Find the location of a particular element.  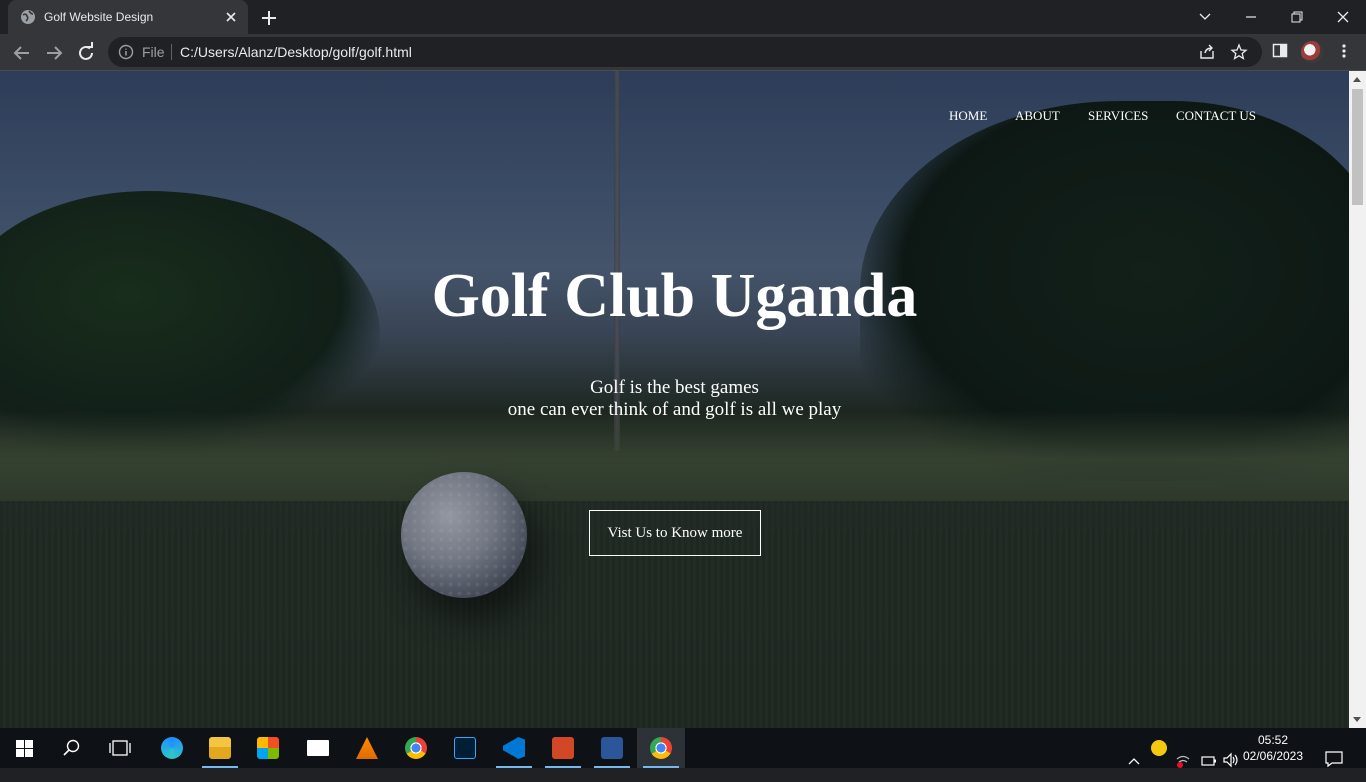

nav-services-link: SERVICES is located at coordinates (1118, 116).